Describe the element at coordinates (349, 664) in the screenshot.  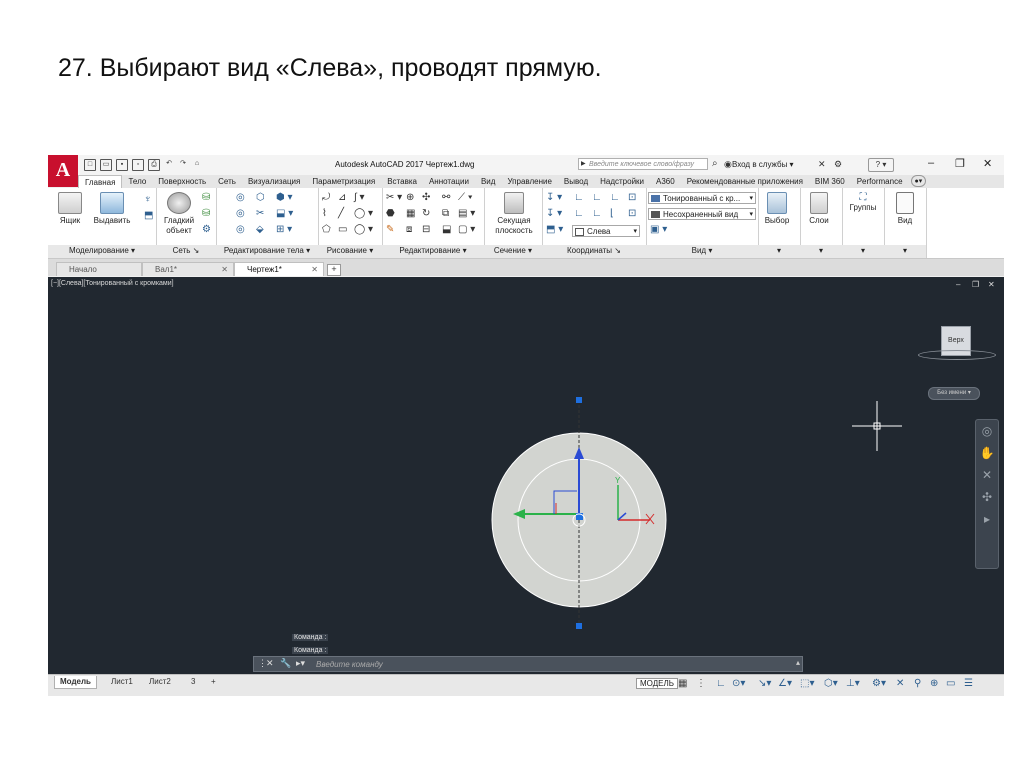
I see `command-input: Введите команду` at that location.